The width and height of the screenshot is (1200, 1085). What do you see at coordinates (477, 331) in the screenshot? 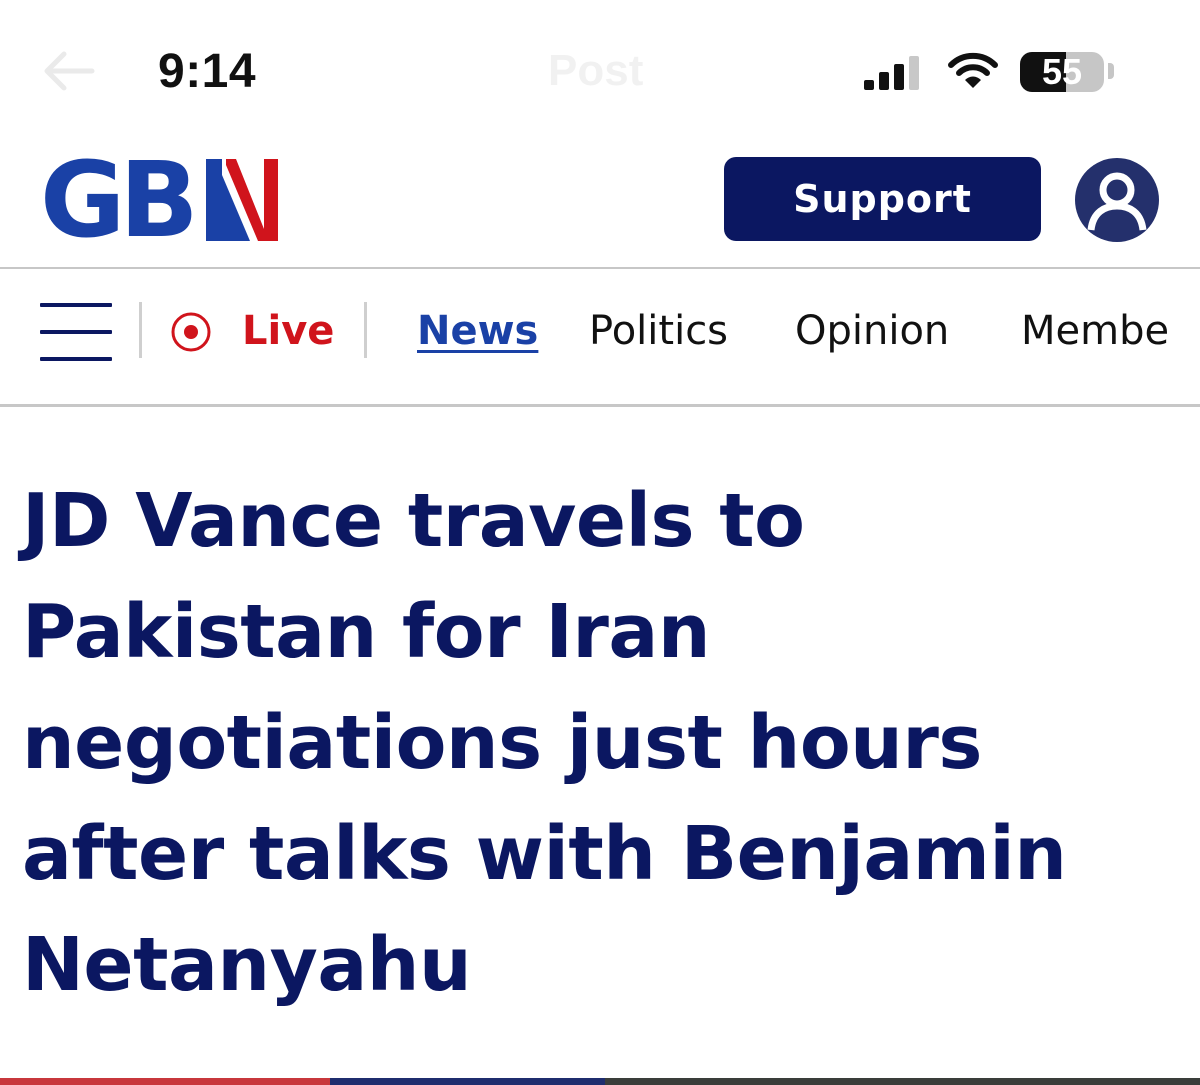
I see `nav-item-news: News` at bounding box center [477, 331].